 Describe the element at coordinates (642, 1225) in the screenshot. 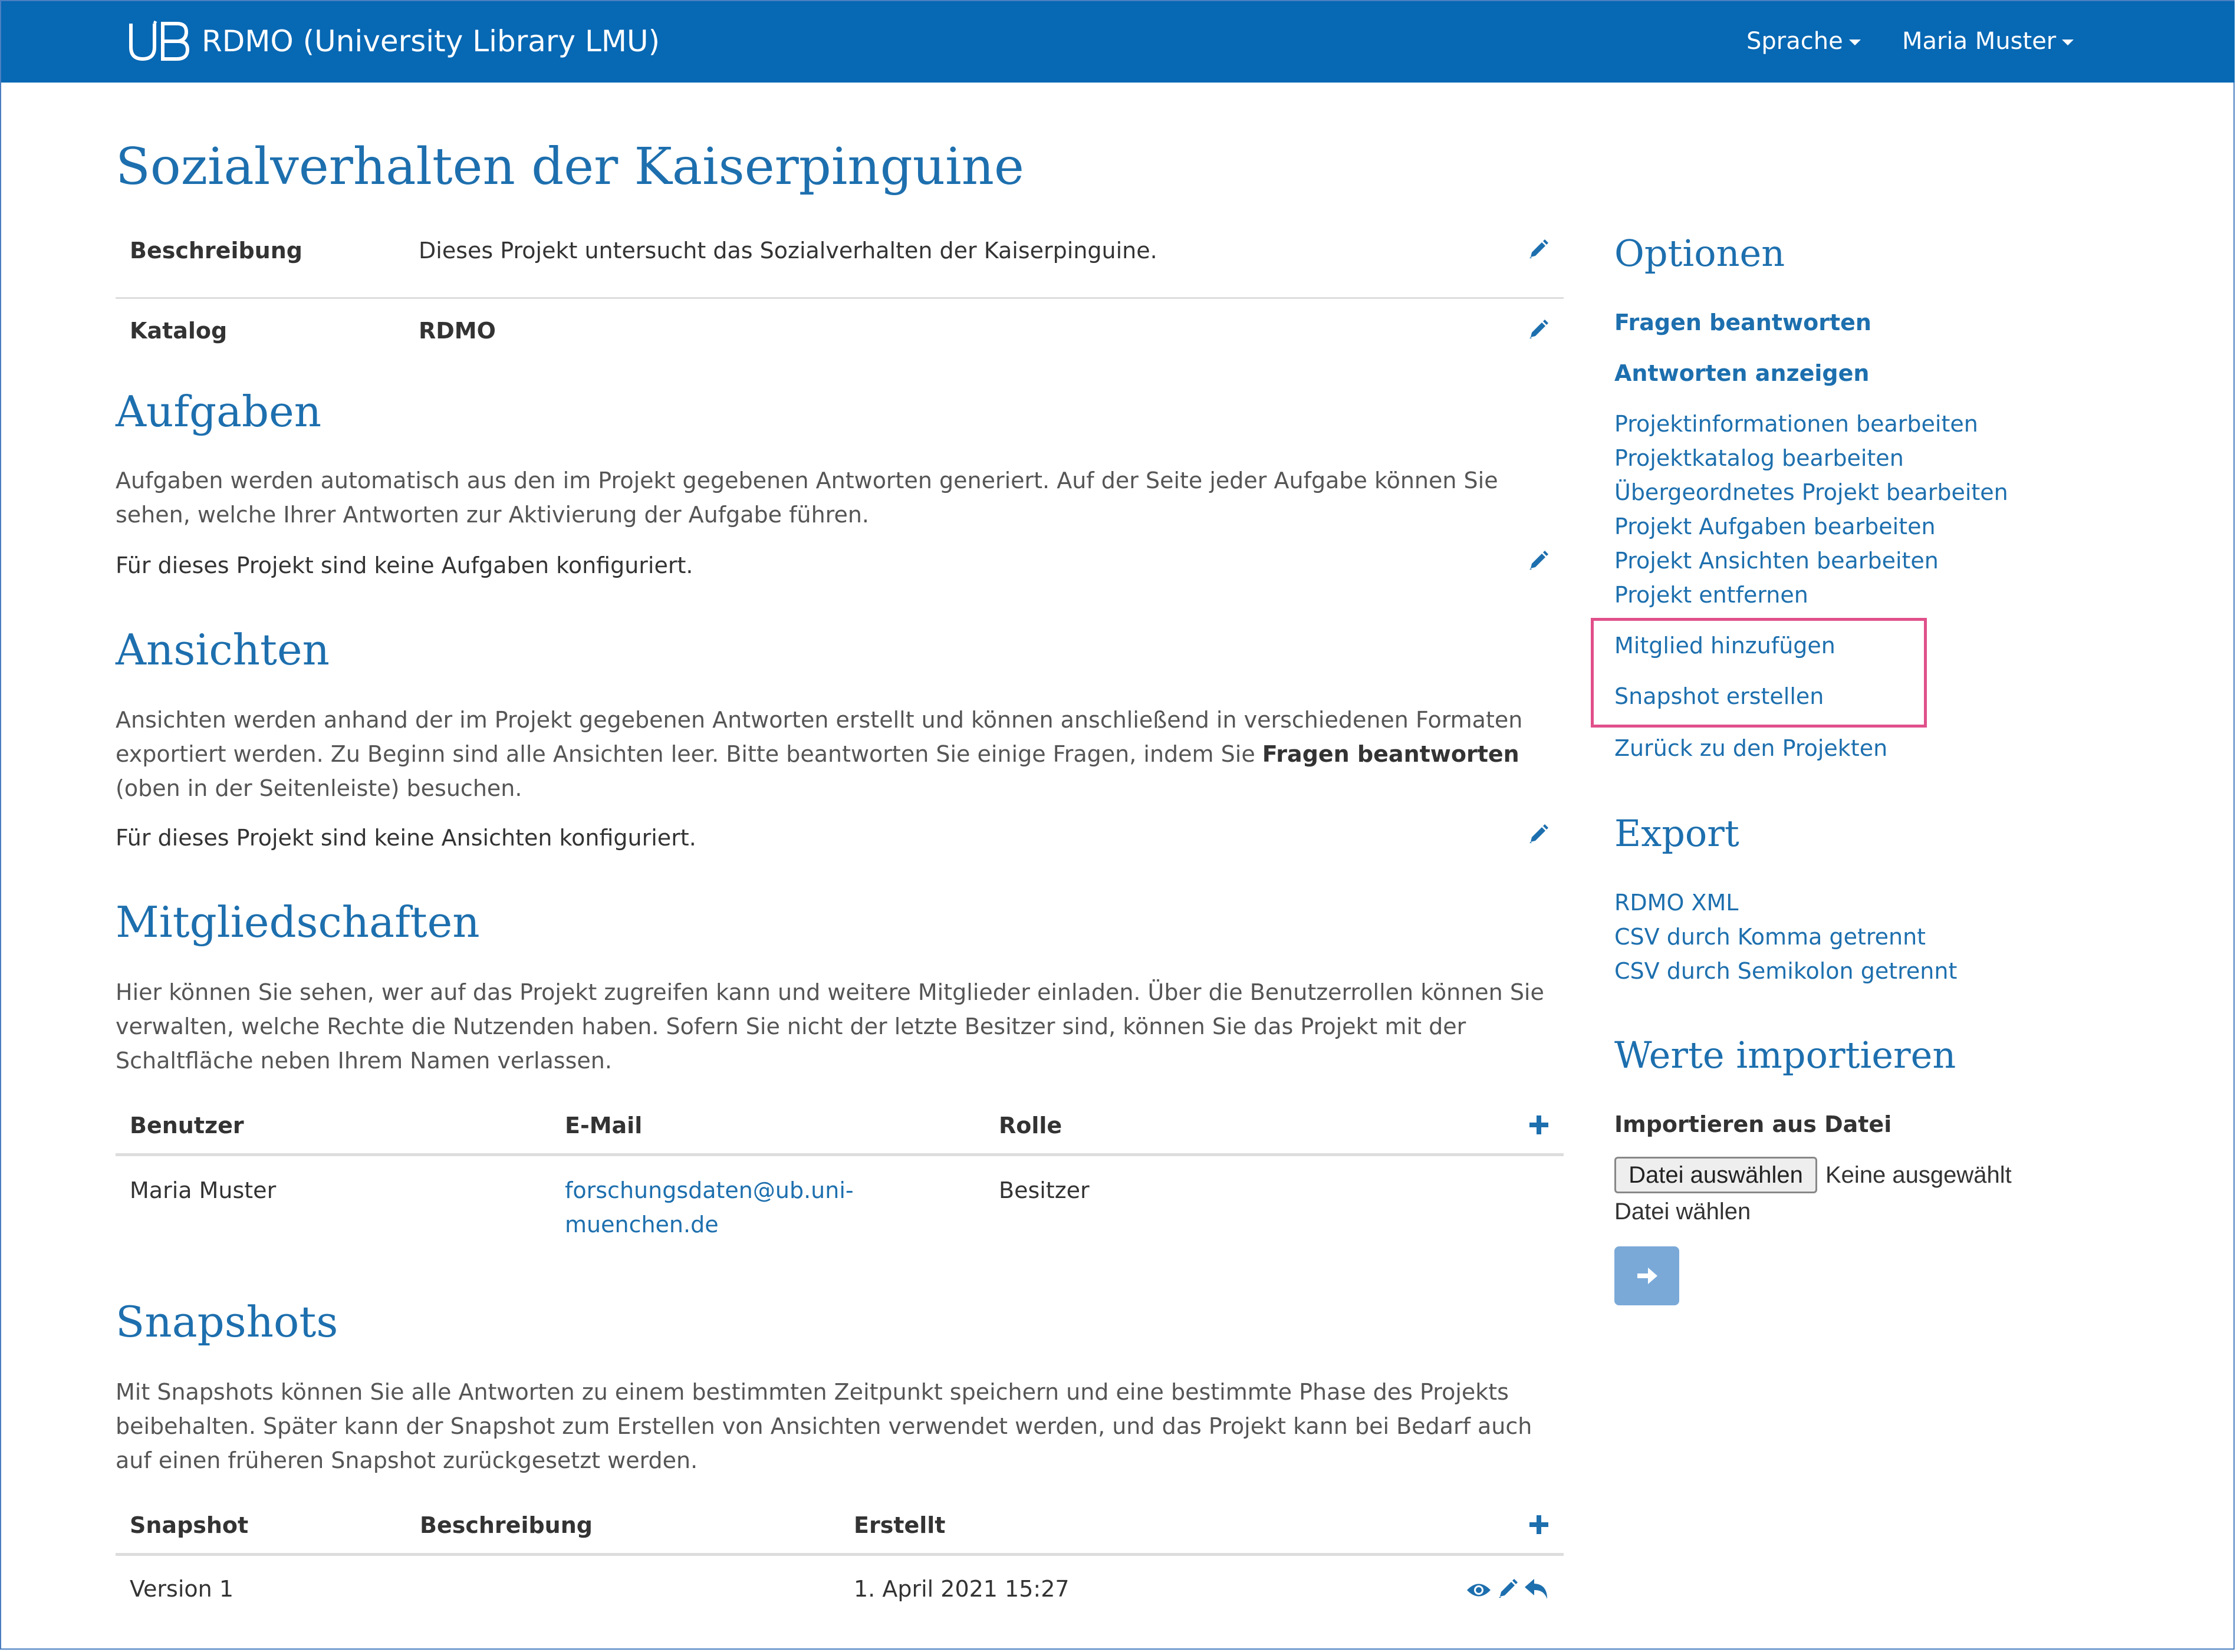

I see `member-email-line2: muenchen.de` at that location.